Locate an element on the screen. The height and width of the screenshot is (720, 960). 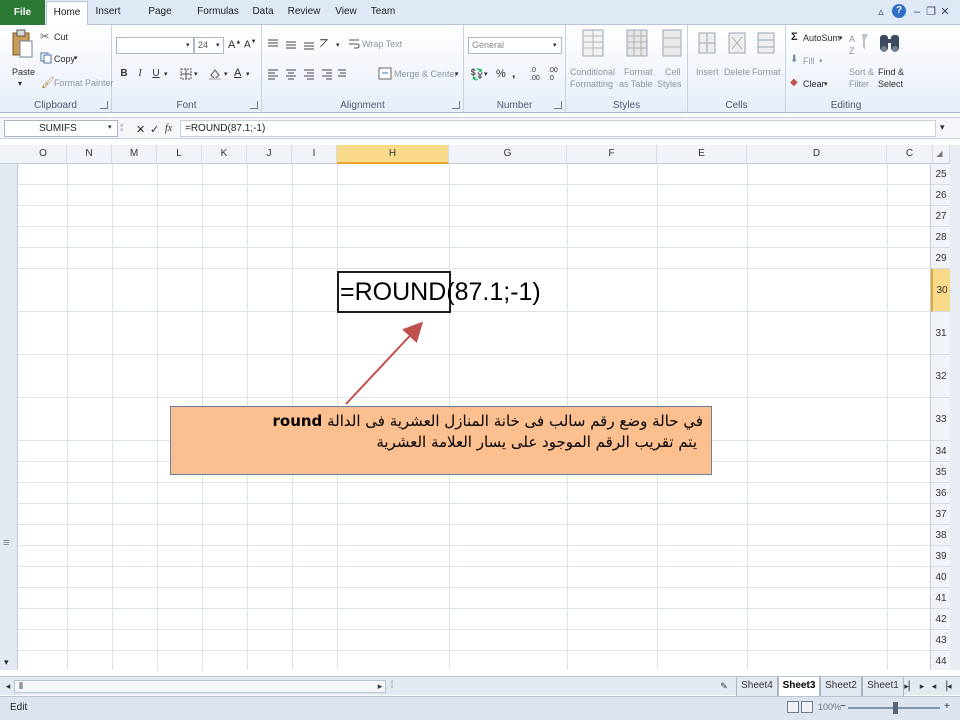
row-header-36: 36 is located at coordinates (940, 493).